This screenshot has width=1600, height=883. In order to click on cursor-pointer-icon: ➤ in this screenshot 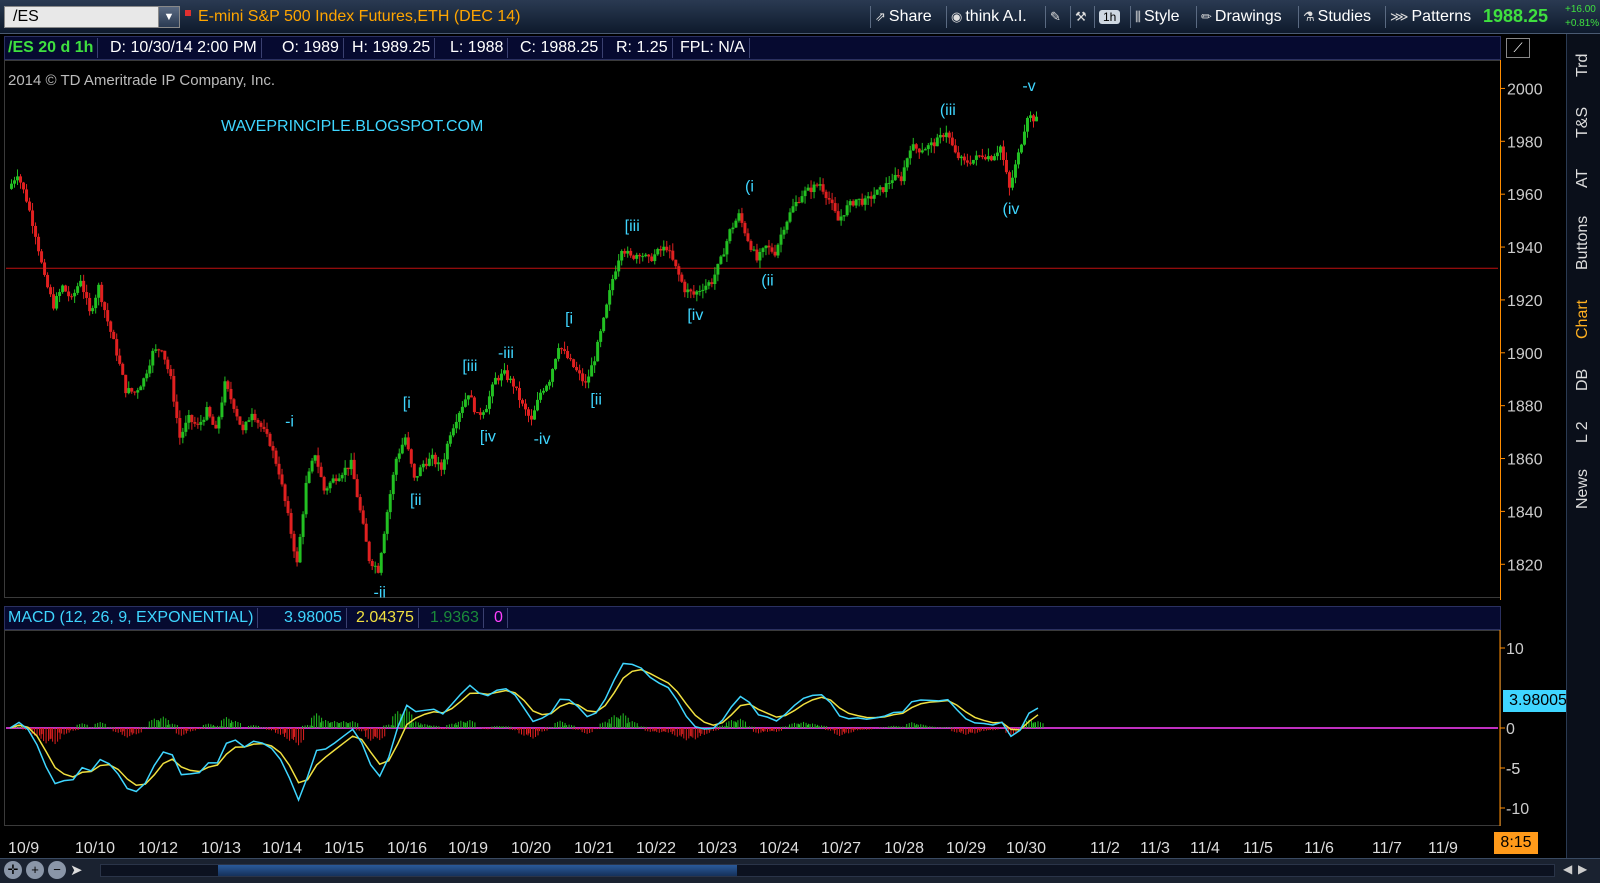, I will do `click(76, 870)`.